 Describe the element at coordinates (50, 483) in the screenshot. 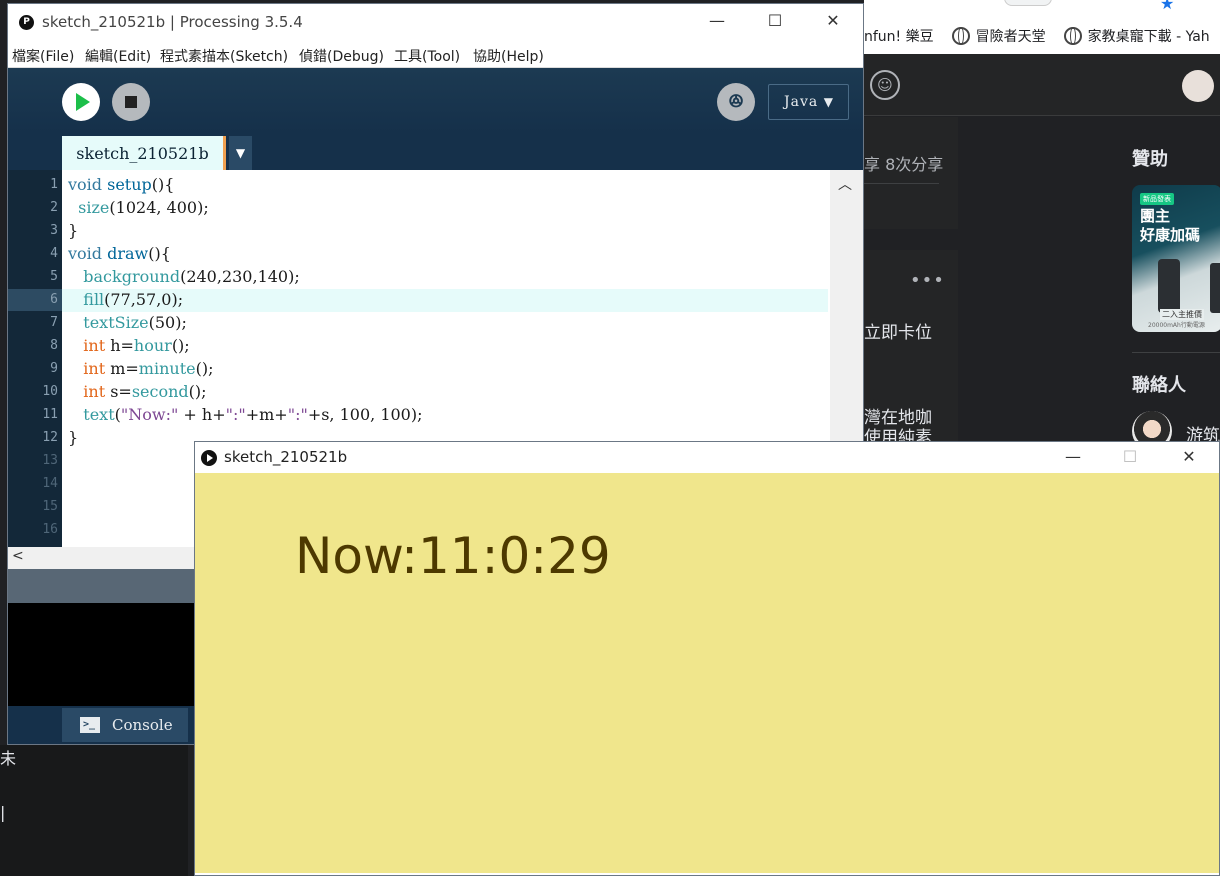

I see `line-number: 14` at that location.